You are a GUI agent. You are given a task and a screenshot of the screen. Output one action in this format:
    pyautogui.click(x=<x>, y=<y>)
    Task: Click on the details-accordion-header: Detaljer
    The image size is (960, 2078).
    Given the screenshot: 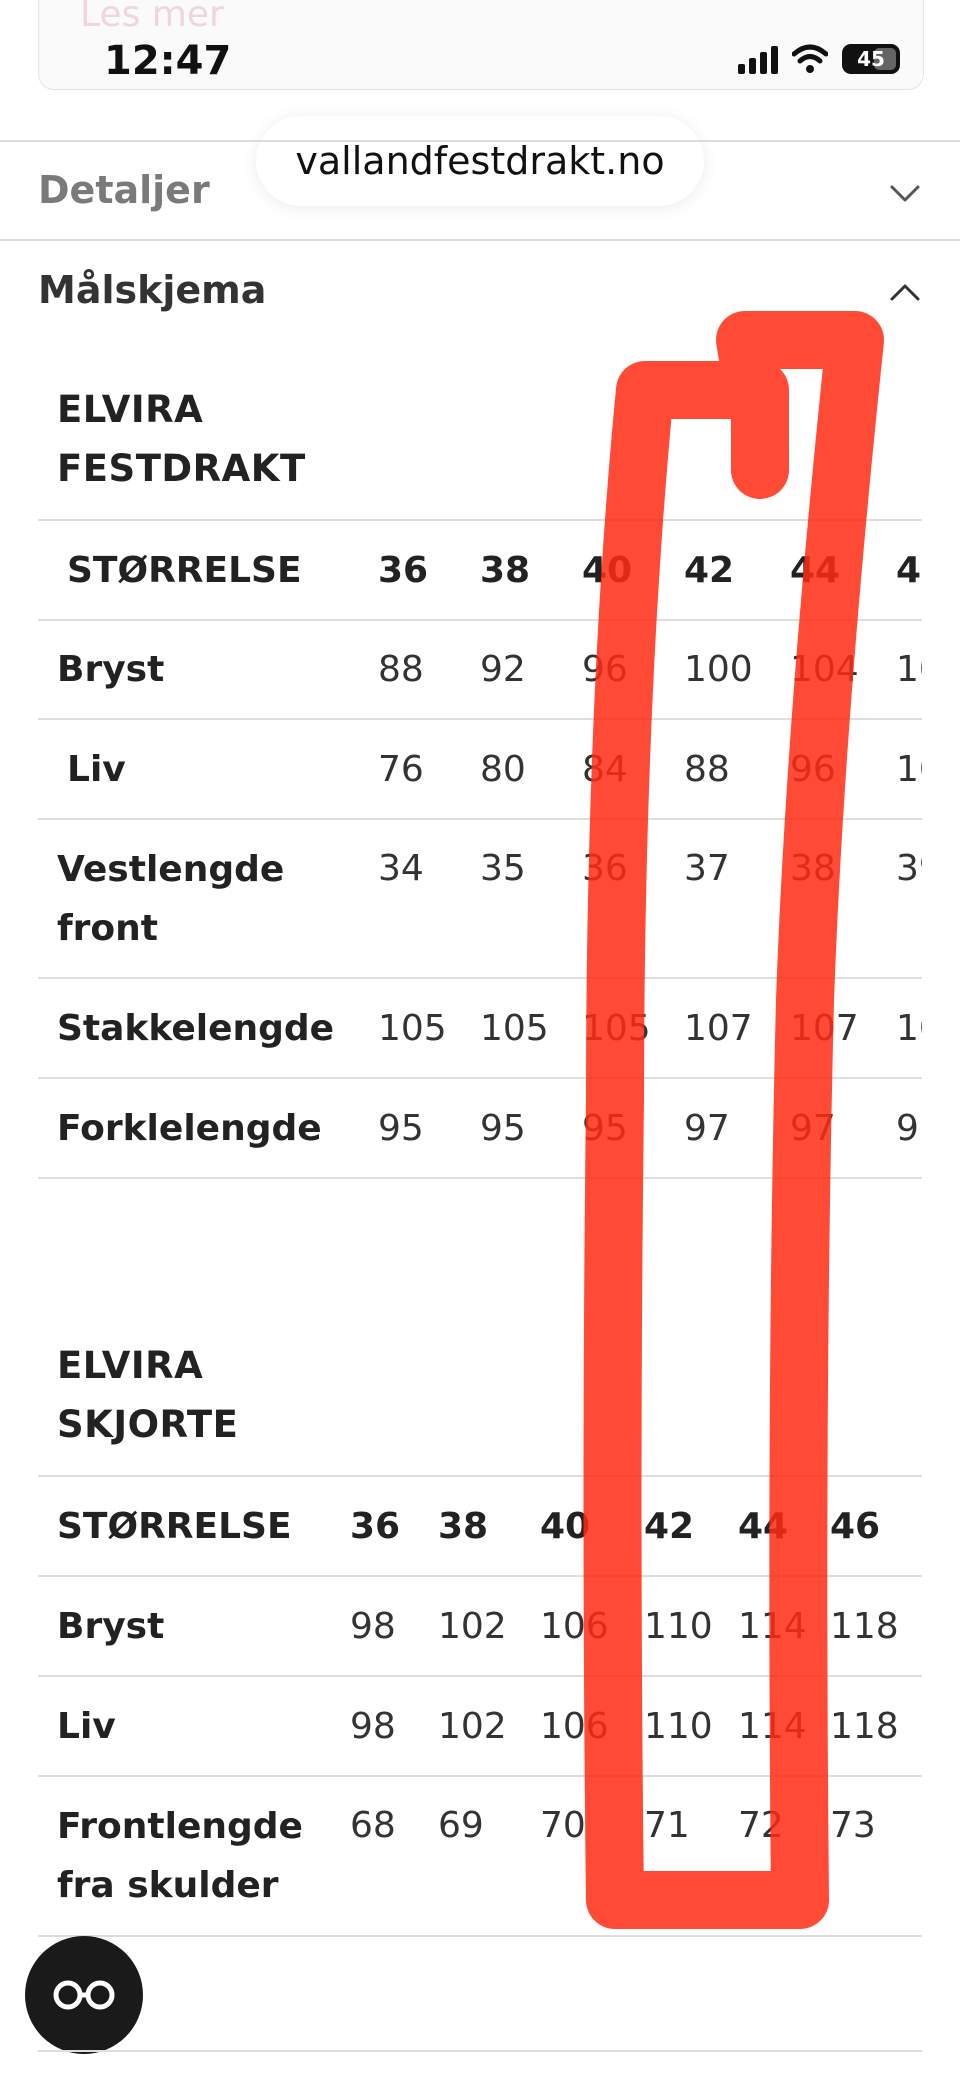 What is the action you would take?
    pyautogui.click(x=124, y=190)
    